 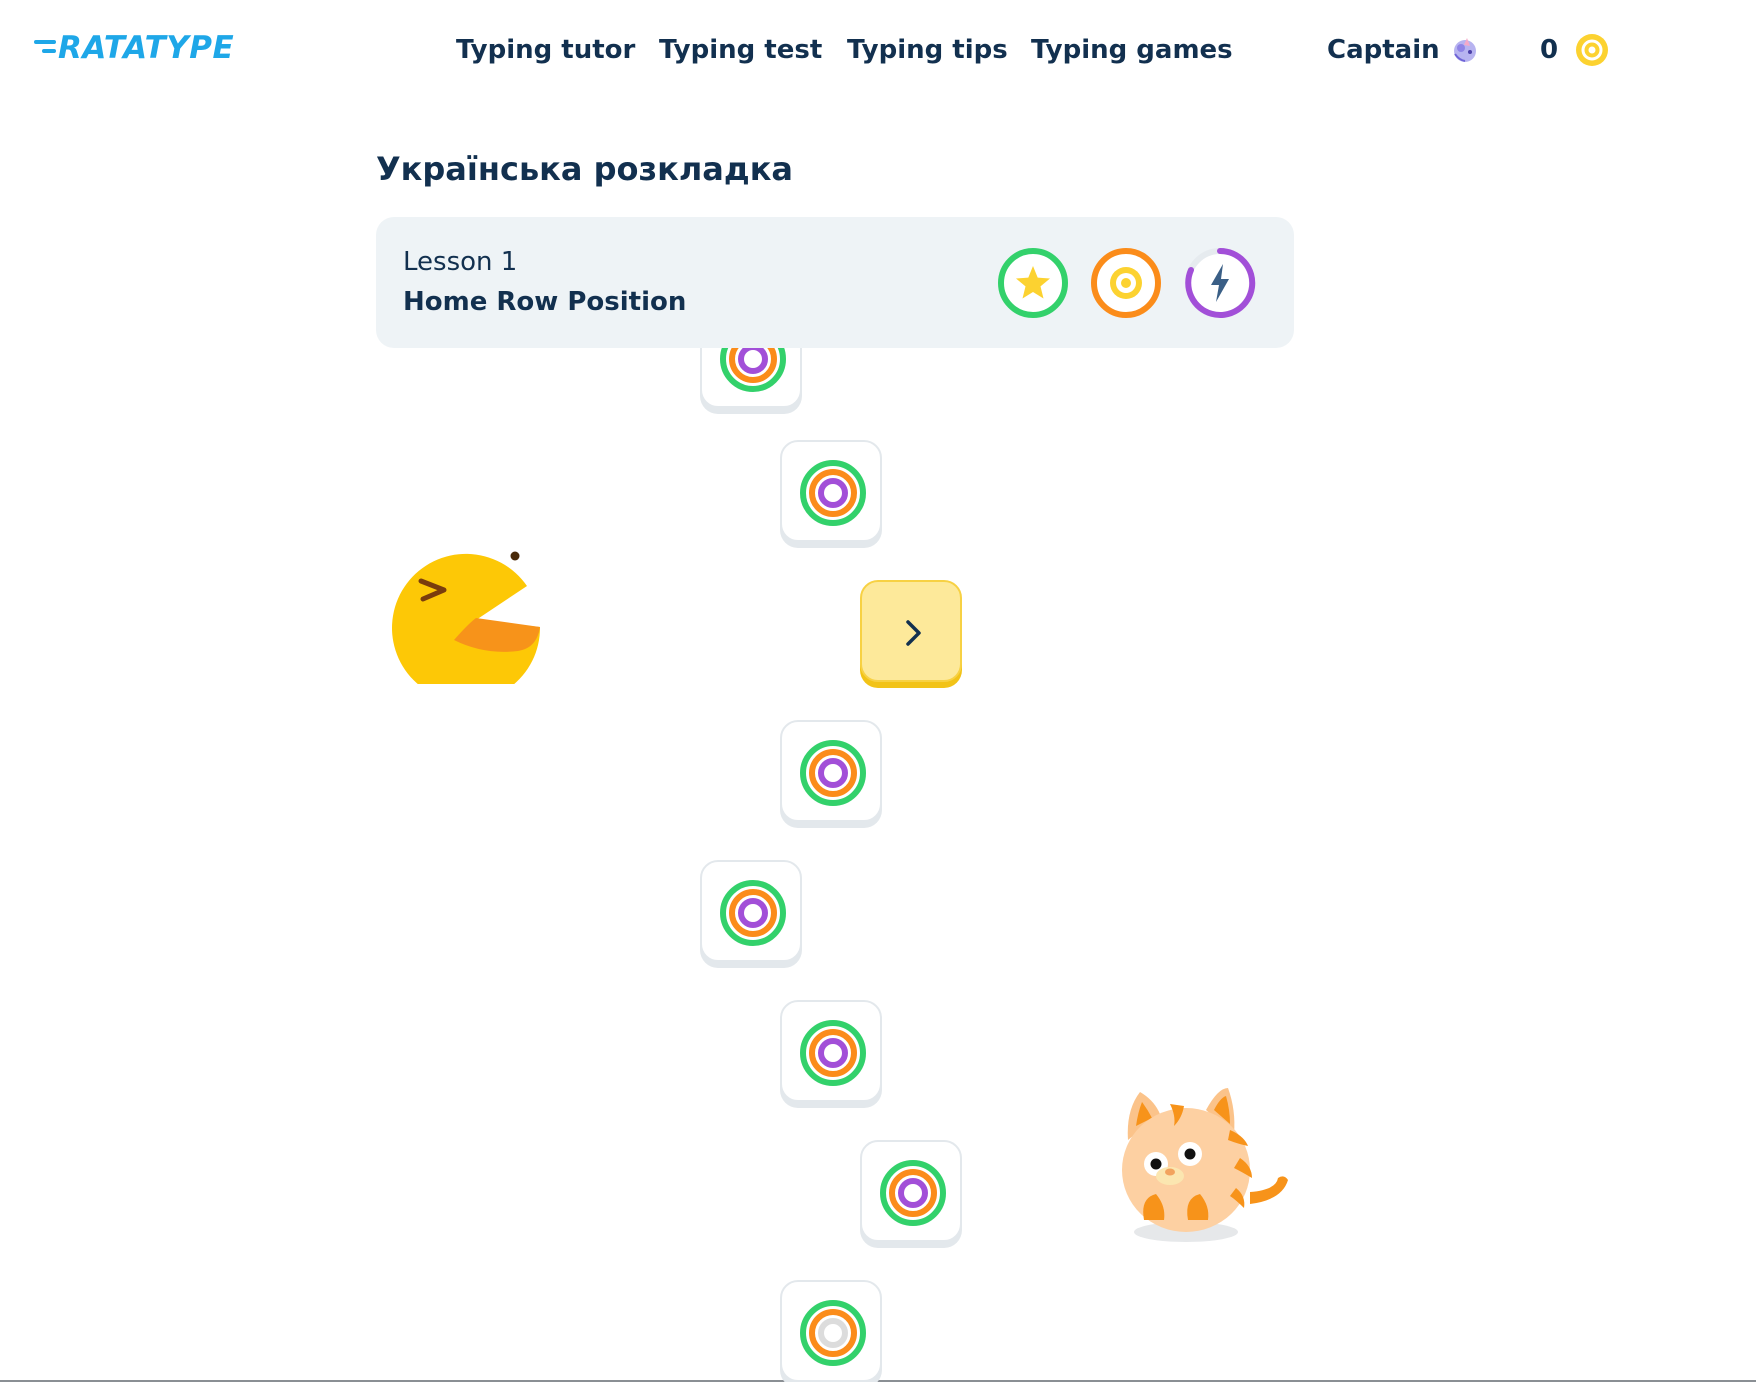 I want to click on nav-typing-games: Typing games, so click(x=1132, y=50).